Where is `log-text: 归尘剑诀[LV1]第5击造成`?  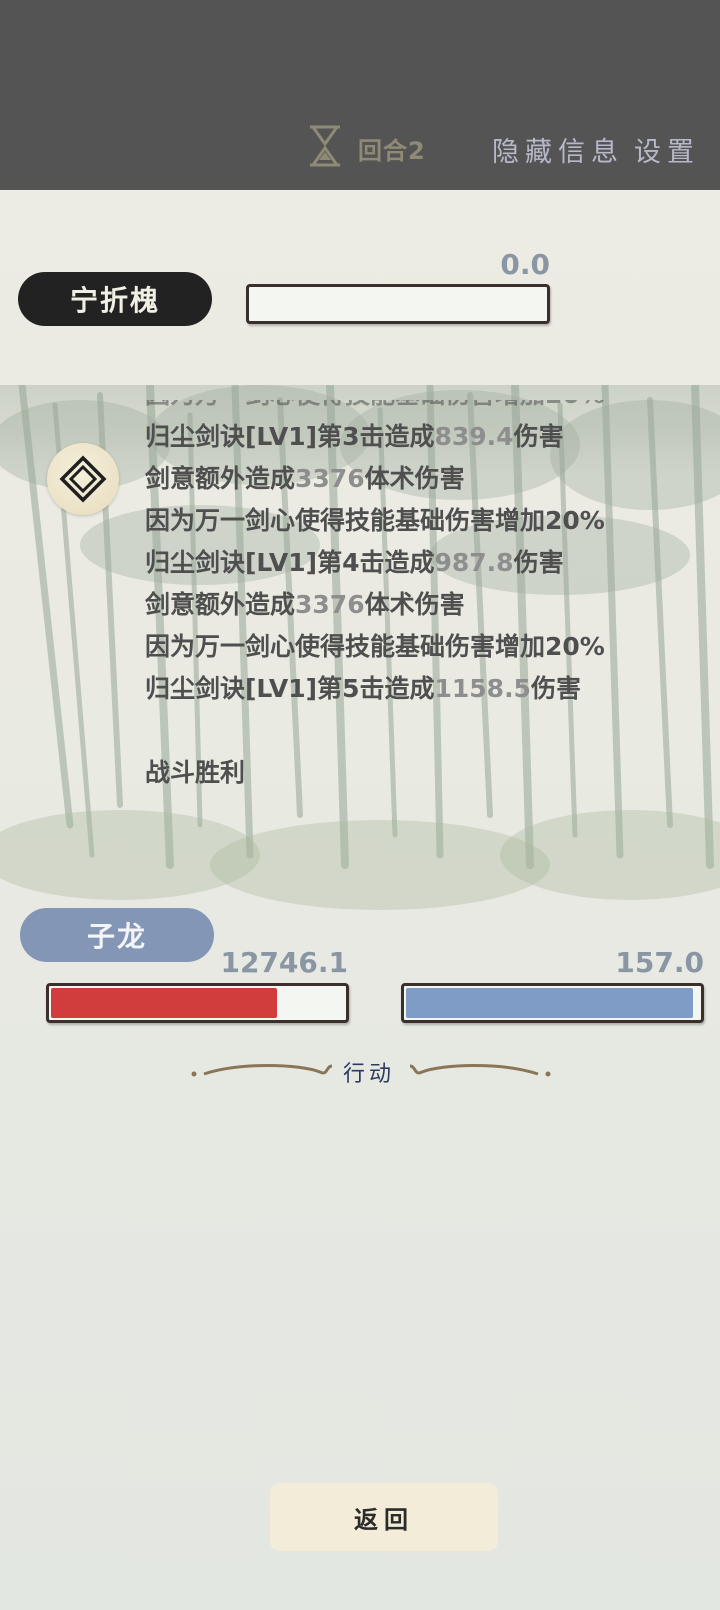 log-text: 归尘剑诀[LV1]第5击造成 is located at coordinates (290, 688).